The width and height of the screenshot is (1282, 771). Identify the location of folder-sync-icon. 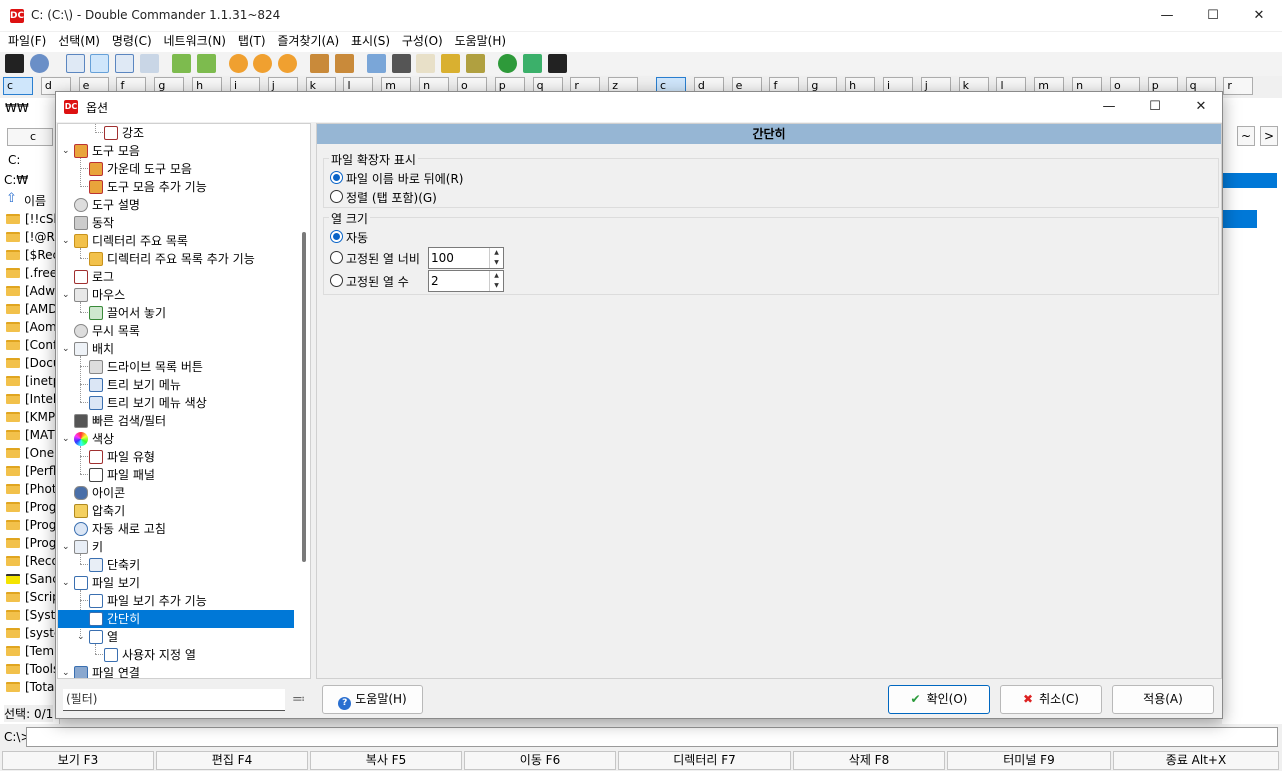
(451, 63).